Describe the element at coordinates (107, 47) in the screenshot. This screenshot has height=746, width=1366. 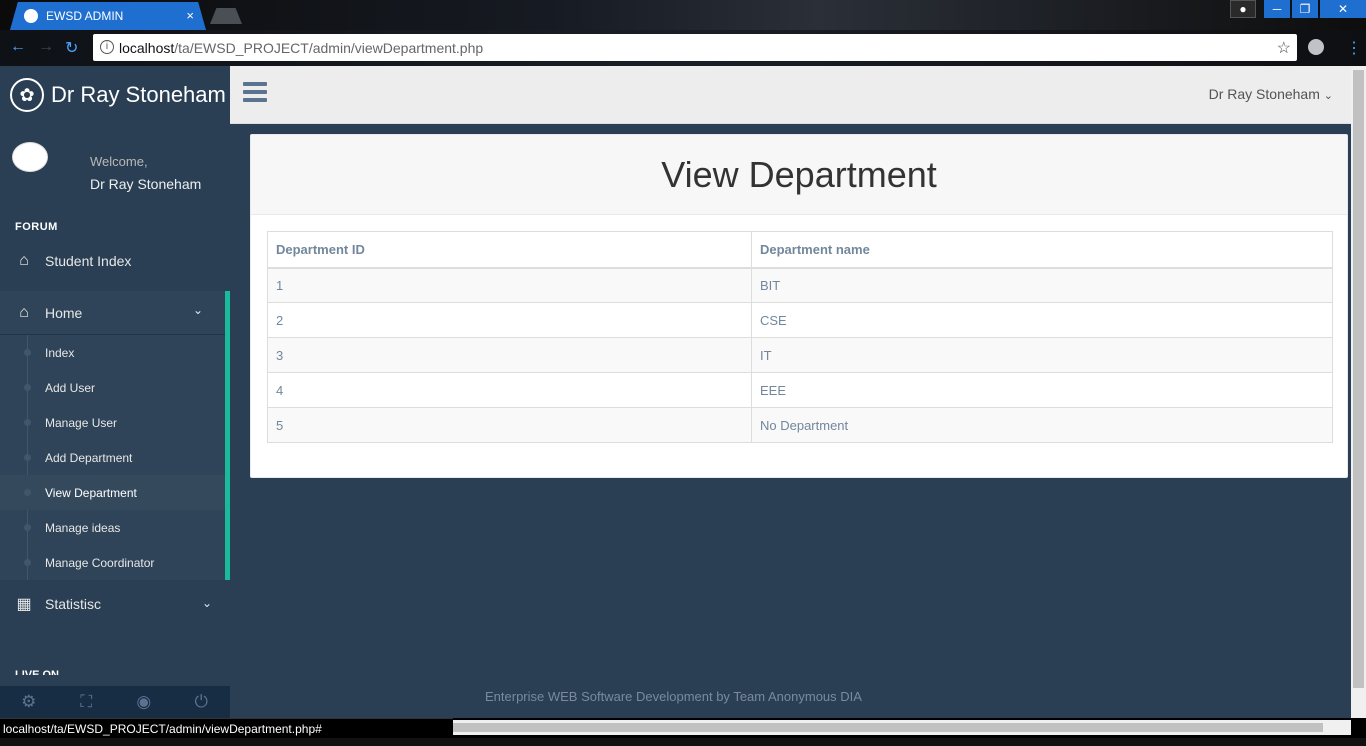
I see `info-icon: i` at that location.